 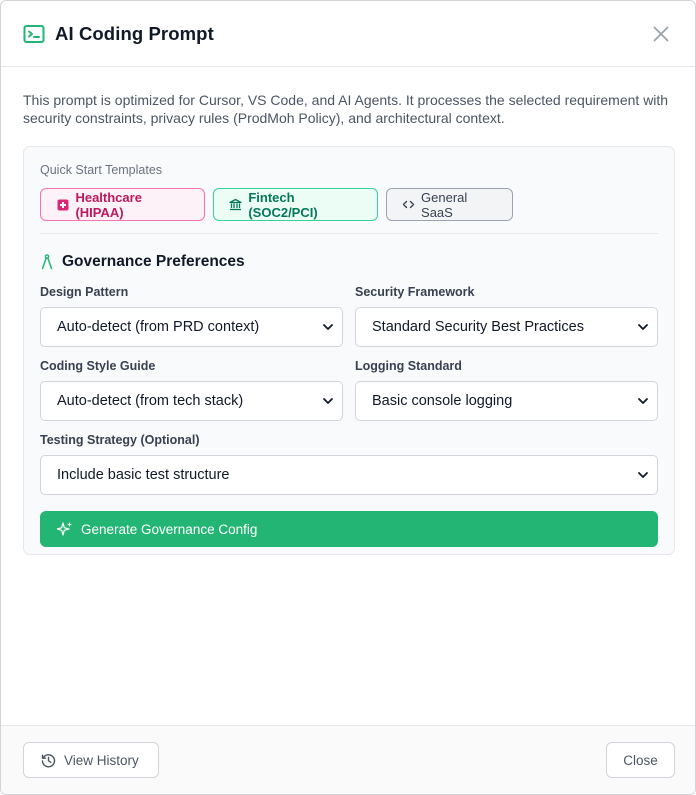 What do you see at coordinates (84, 292) in the screenshot?
I see `field-label: Design Pattern` at bounding box center [84, 292].